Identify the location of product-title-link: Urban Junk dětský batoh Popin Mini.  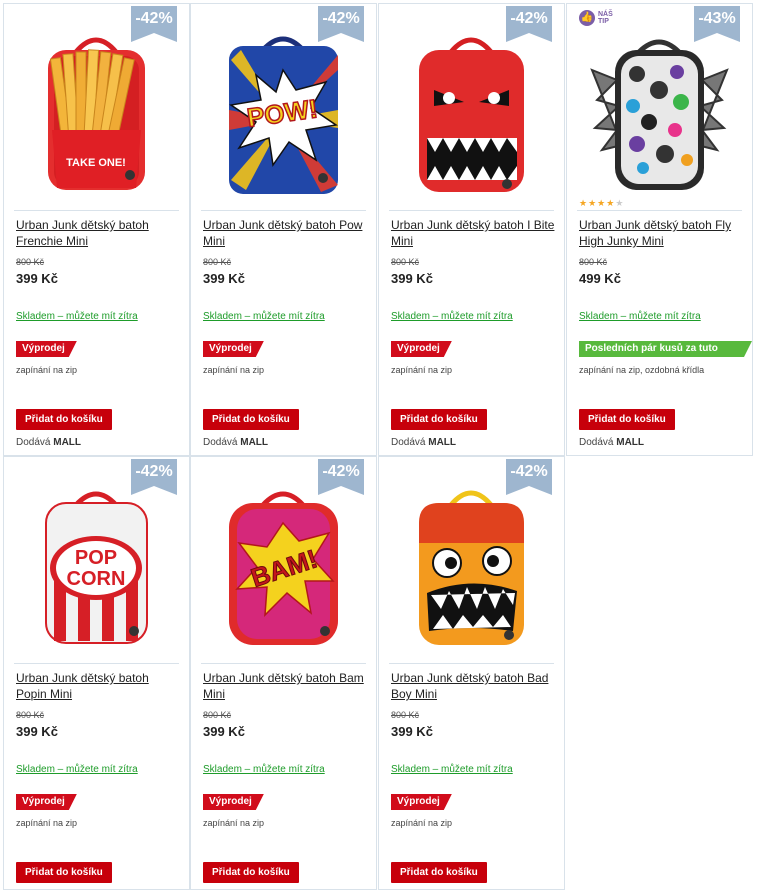
(98, 686).